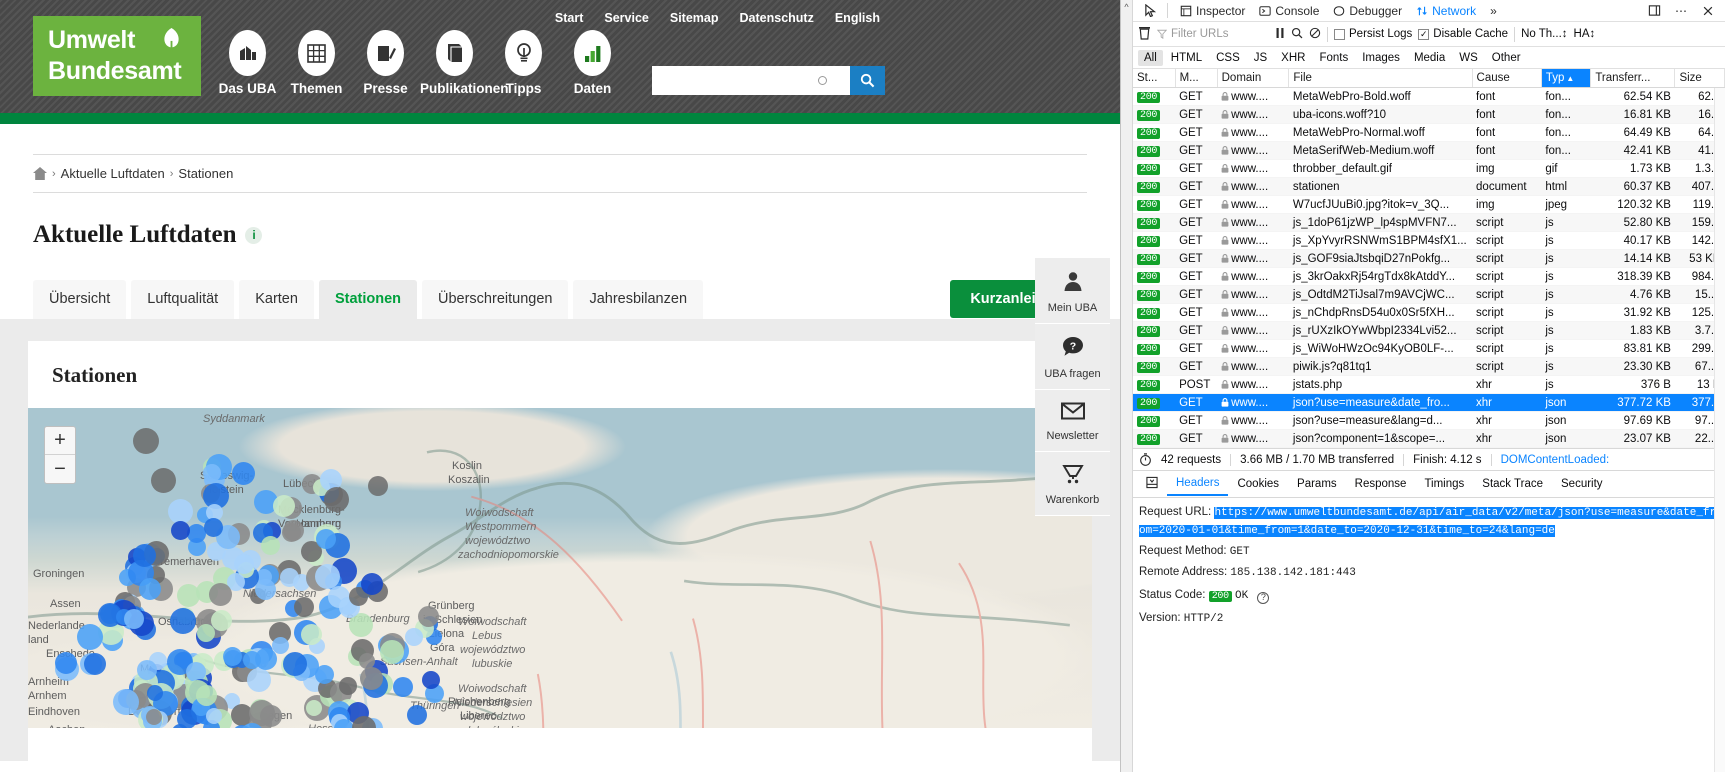  I want to click on home-icon, so click(40, 173).